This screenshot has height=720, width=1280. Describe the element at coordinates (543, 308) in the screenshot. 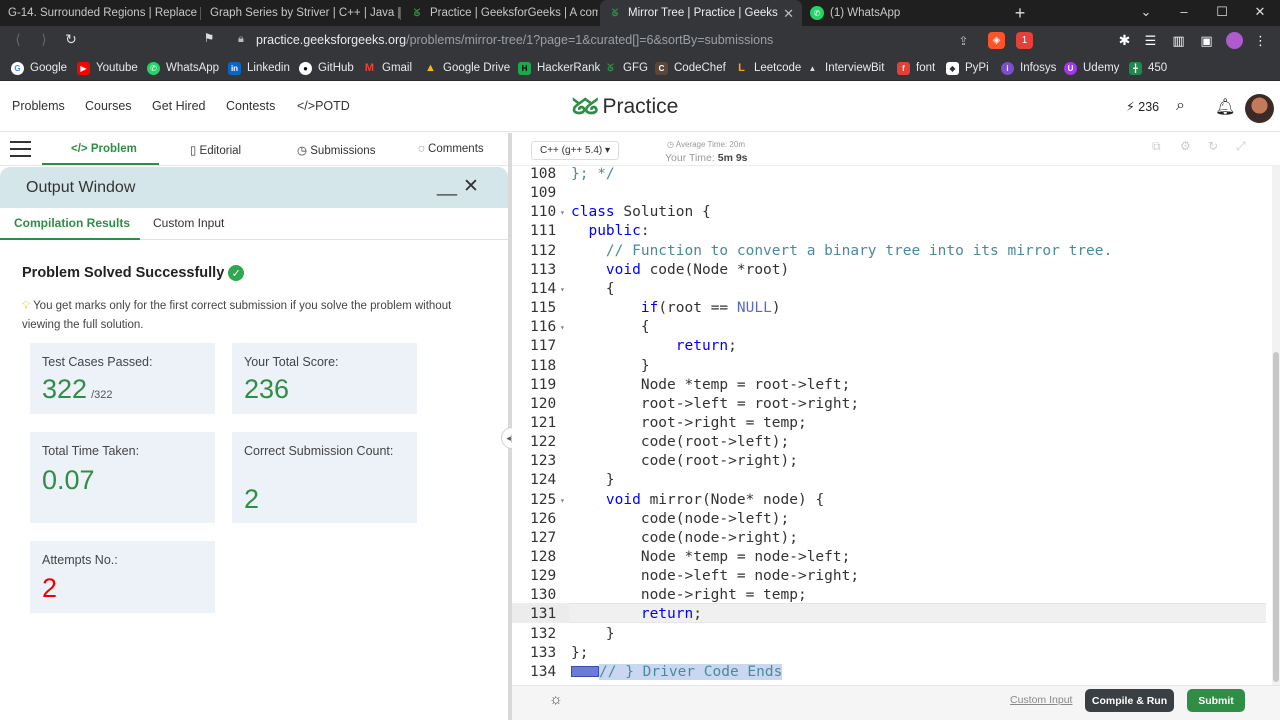

I see `line-number: 115` at that location.